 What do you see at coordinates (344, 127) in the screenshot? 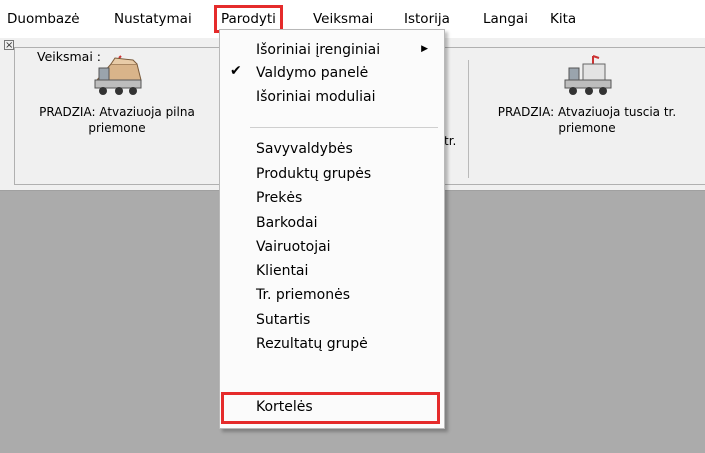
I see `menu-divider` at bounding box center [344, 127].